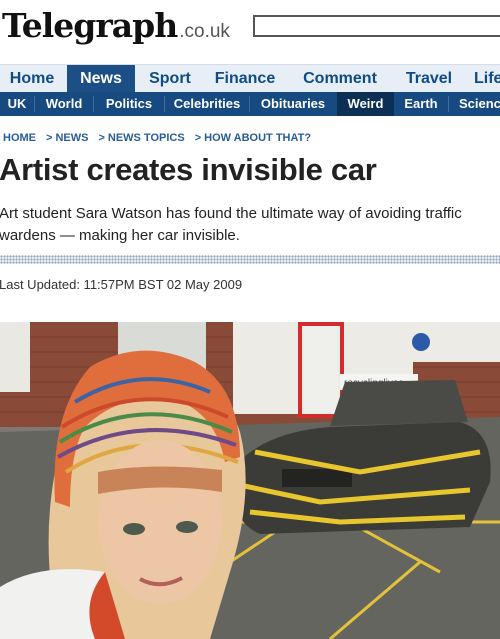 The width and height of the screenshot is (500, 639). Describe the element at coordinates (90, 25) in the screenshot. I see `logo-wordmark: Telegraph` at that location.